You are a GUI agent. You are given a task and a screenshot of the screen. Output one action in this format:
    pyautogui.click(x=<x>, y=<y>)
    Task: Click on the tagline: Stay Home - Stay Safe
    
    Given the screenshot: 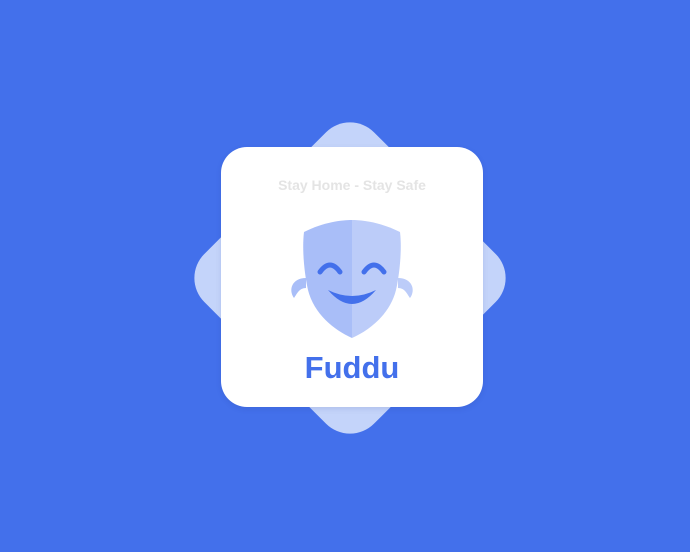 What is the action you would take?
    pyautogui.click(x=352, y=185)
    